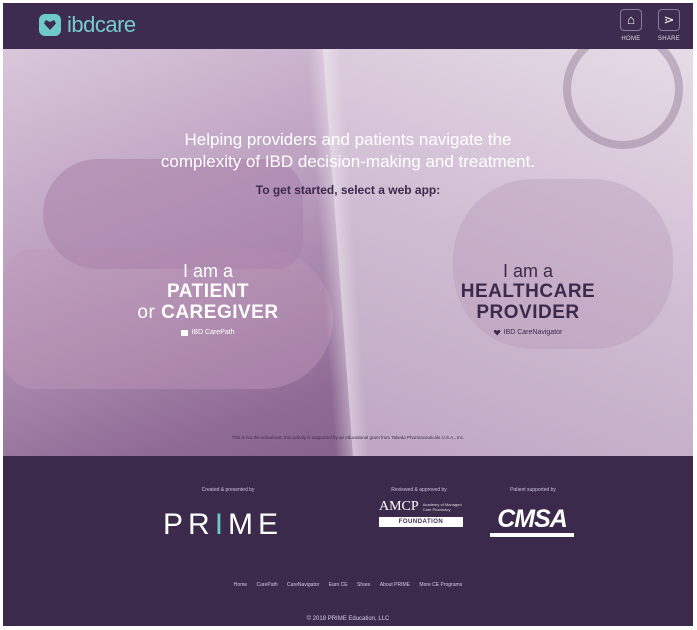  What do you see at coordinates (533, 332) in the screenshot?
I see `carenavigator-text: IBD CareNavigator` at bounding box center [533, 332].